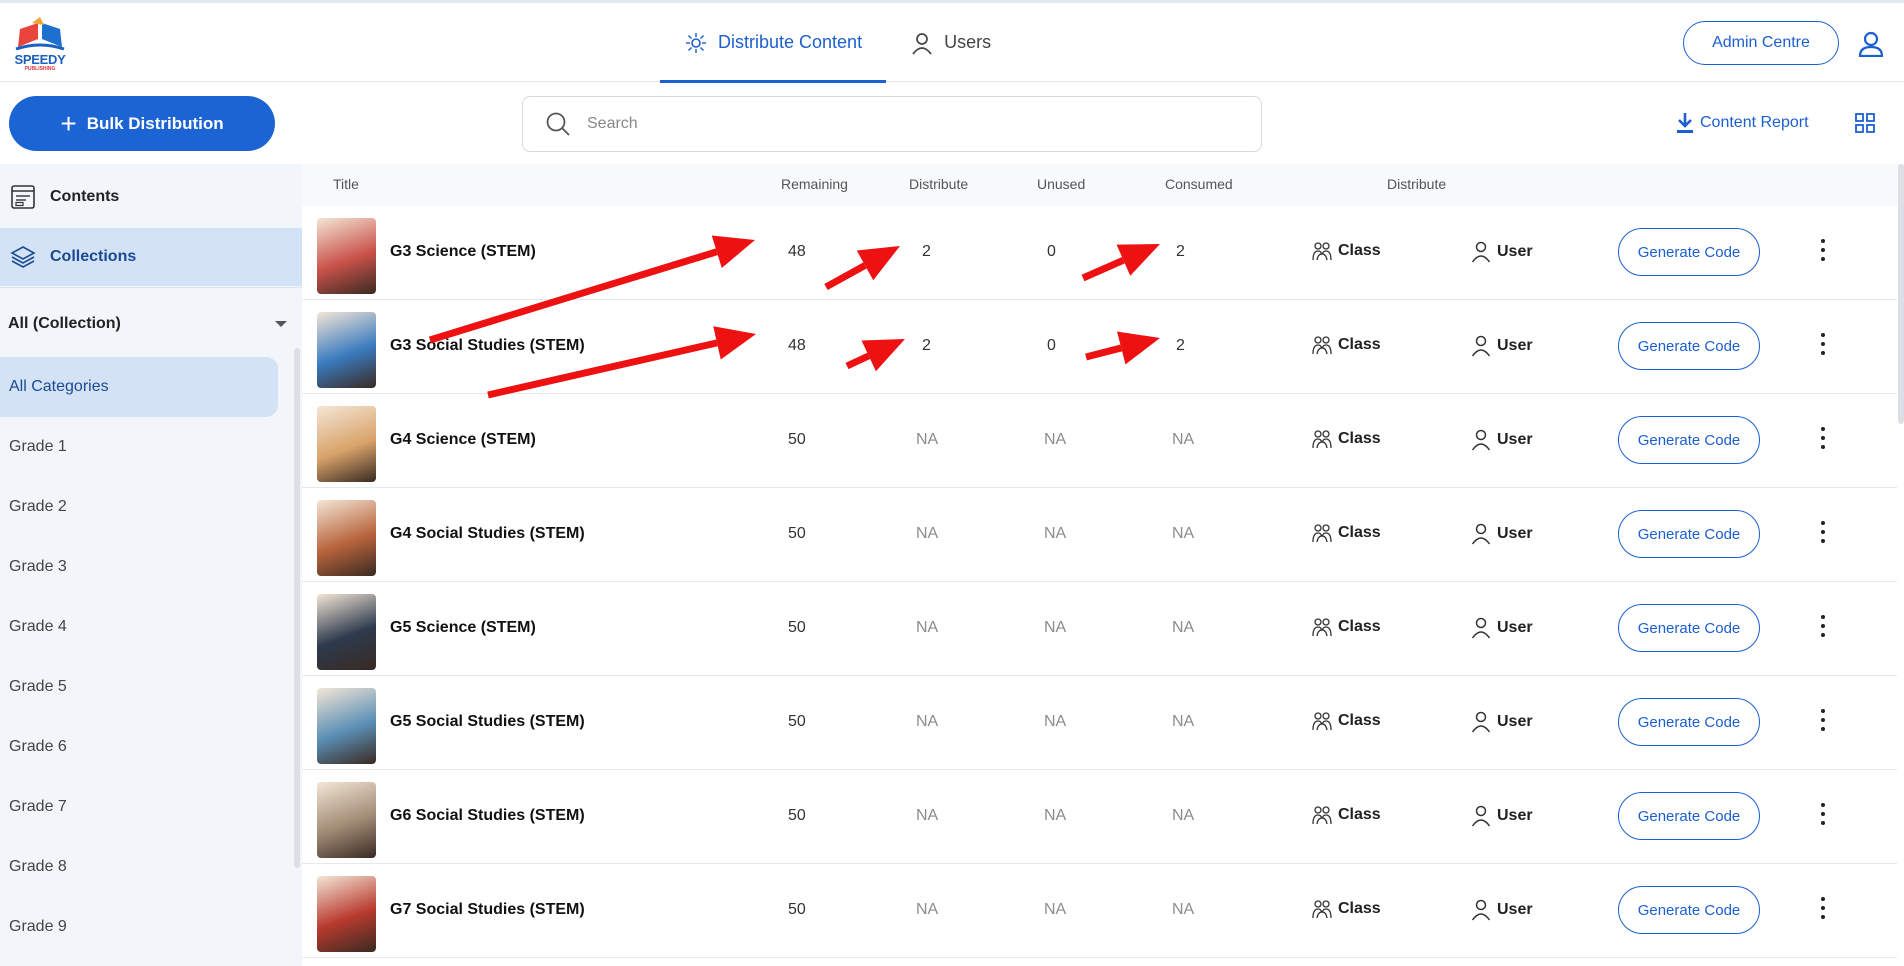  Describe the element at coordinates (487, 909) in the screenshot. I see `row-title: G7 Social Studies (STEM)` at that location.